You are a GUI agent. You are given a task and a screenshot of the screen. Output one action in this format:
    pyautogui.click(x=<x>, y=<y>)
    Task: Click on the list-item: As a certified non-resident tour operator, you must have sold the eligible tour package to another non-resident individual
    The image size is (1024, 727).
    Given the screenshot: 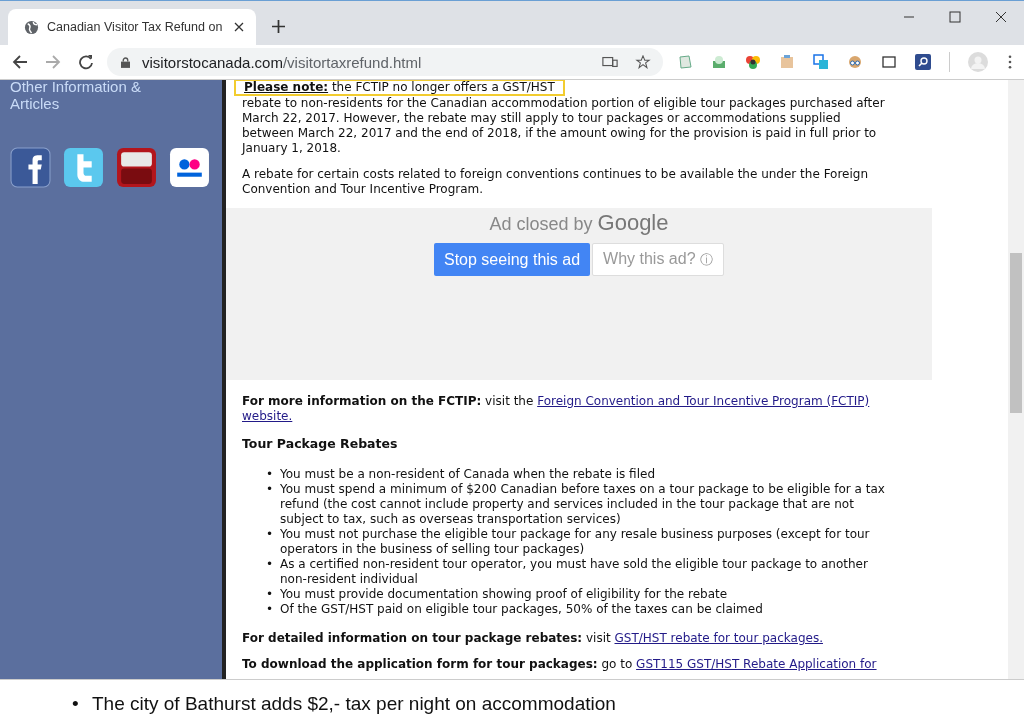 What is the action you would take?
    pyautogui.click(x=574, y=572)
    